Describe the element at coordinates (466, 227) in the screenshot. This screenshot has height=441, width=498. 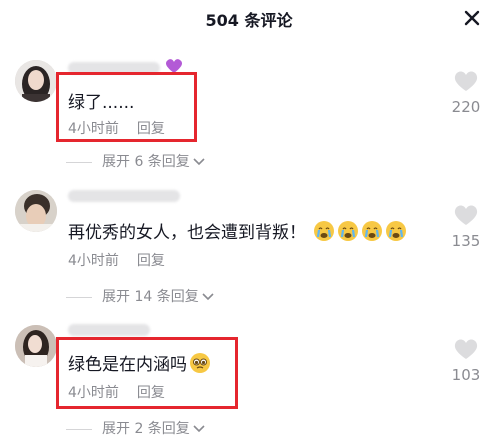
I see `like-button: 135` at that location.